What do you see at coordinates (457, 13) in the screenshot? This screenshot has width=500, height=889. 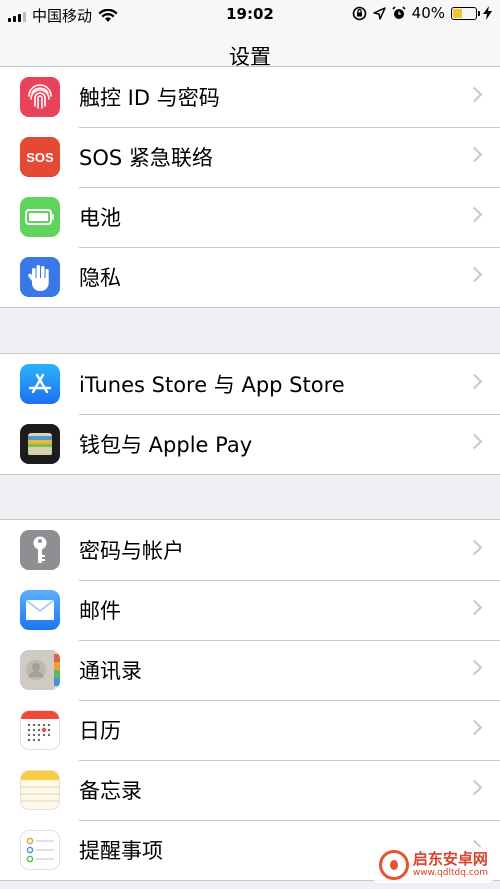 I see `battery-fill` at bounding box center [457, 13].